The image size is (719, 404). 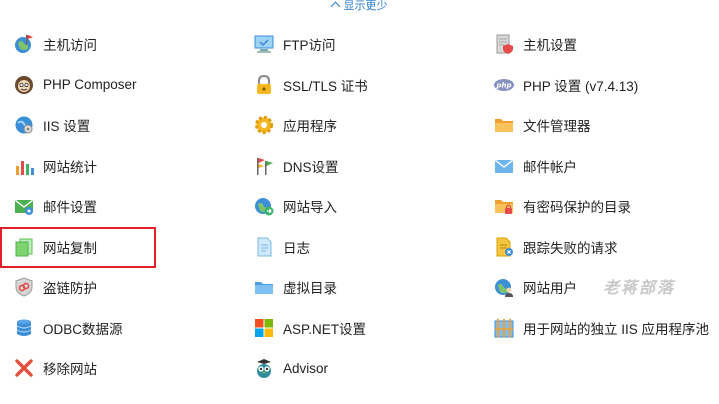 I want to click on show-less-label: 显示更少, so click(x=365, y=6).